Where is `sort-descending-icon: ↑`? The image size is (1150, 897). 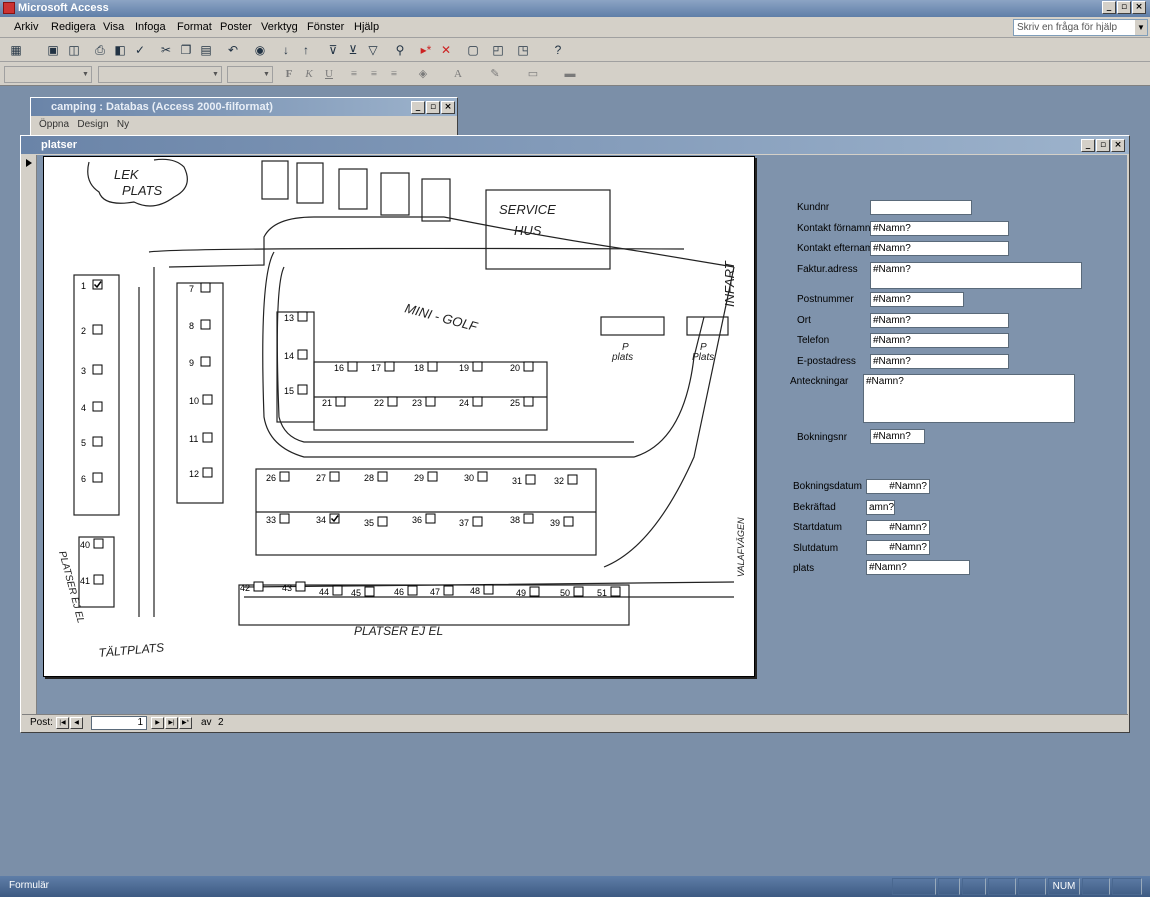
sort-descending-icon: ↑ is located at coordinates (306, 50).